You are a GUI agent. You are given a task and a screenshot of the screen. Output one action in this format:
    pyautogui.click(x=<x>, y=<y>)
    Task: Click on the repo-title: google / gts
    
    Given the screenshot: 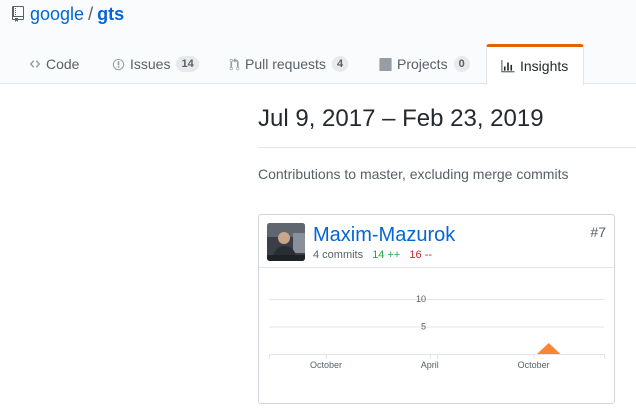 What is the action you would take?
    pyautogui.click(x=68, y=15)
    